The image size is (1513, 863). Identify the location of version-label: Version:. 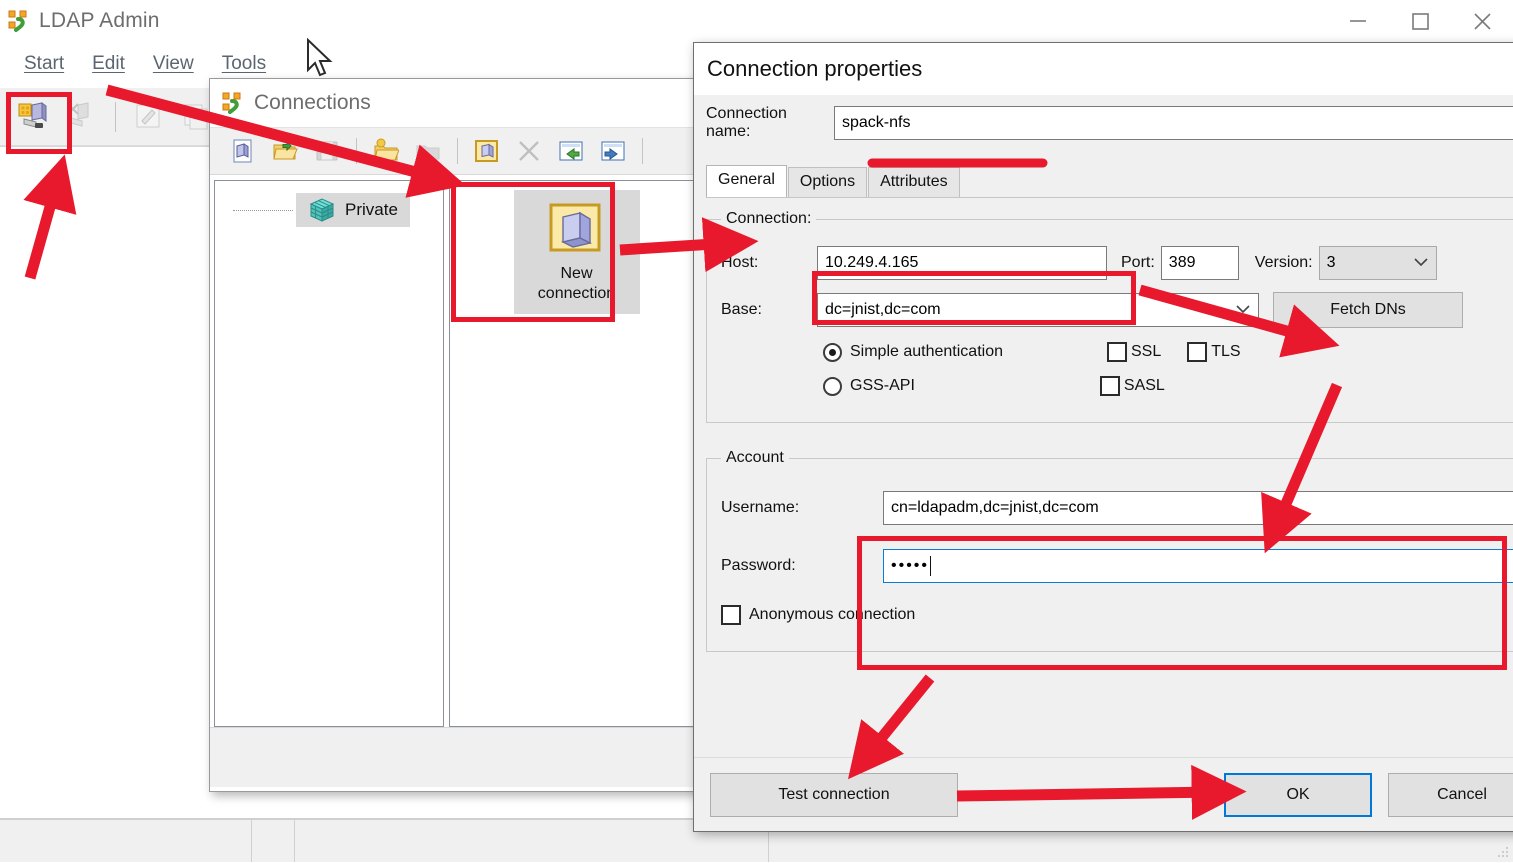
(1283, 262).